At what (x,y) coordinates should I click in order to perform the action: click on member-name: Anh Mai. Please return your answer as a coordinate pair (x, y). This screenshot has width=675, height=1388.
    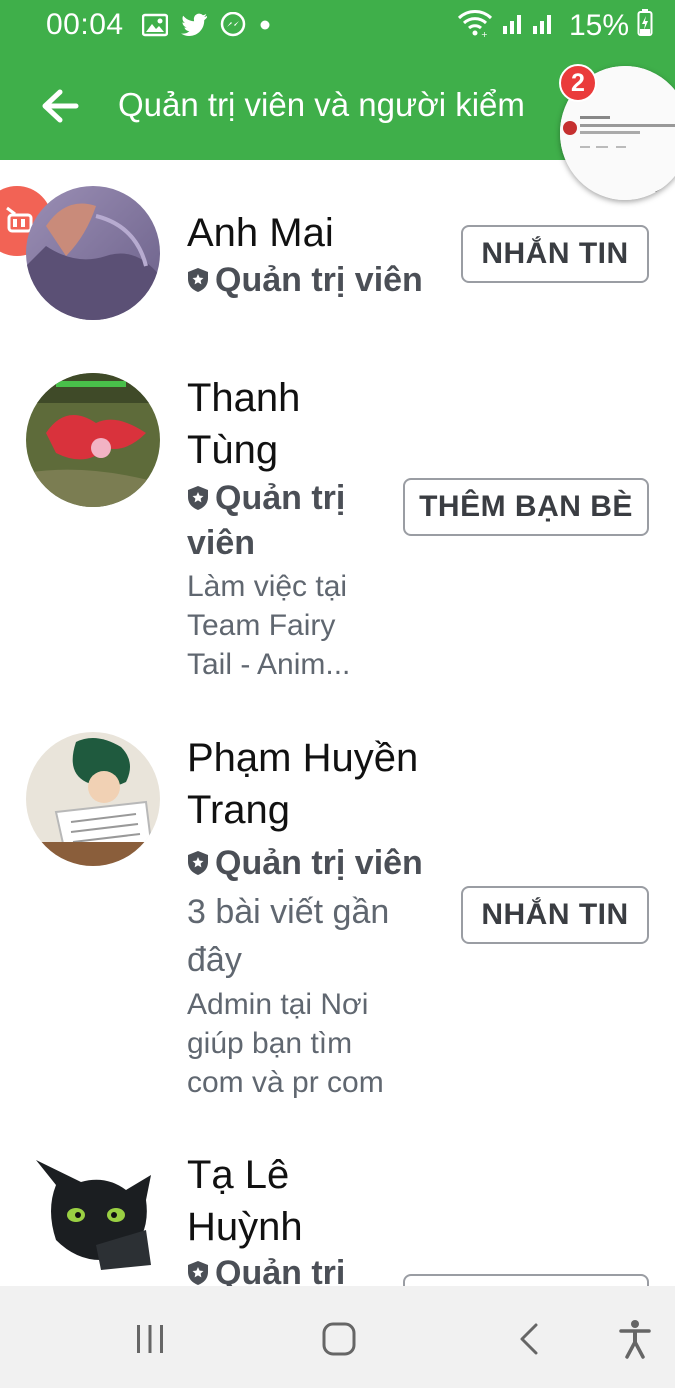
    Looking at the image, I should click on (260, 233).